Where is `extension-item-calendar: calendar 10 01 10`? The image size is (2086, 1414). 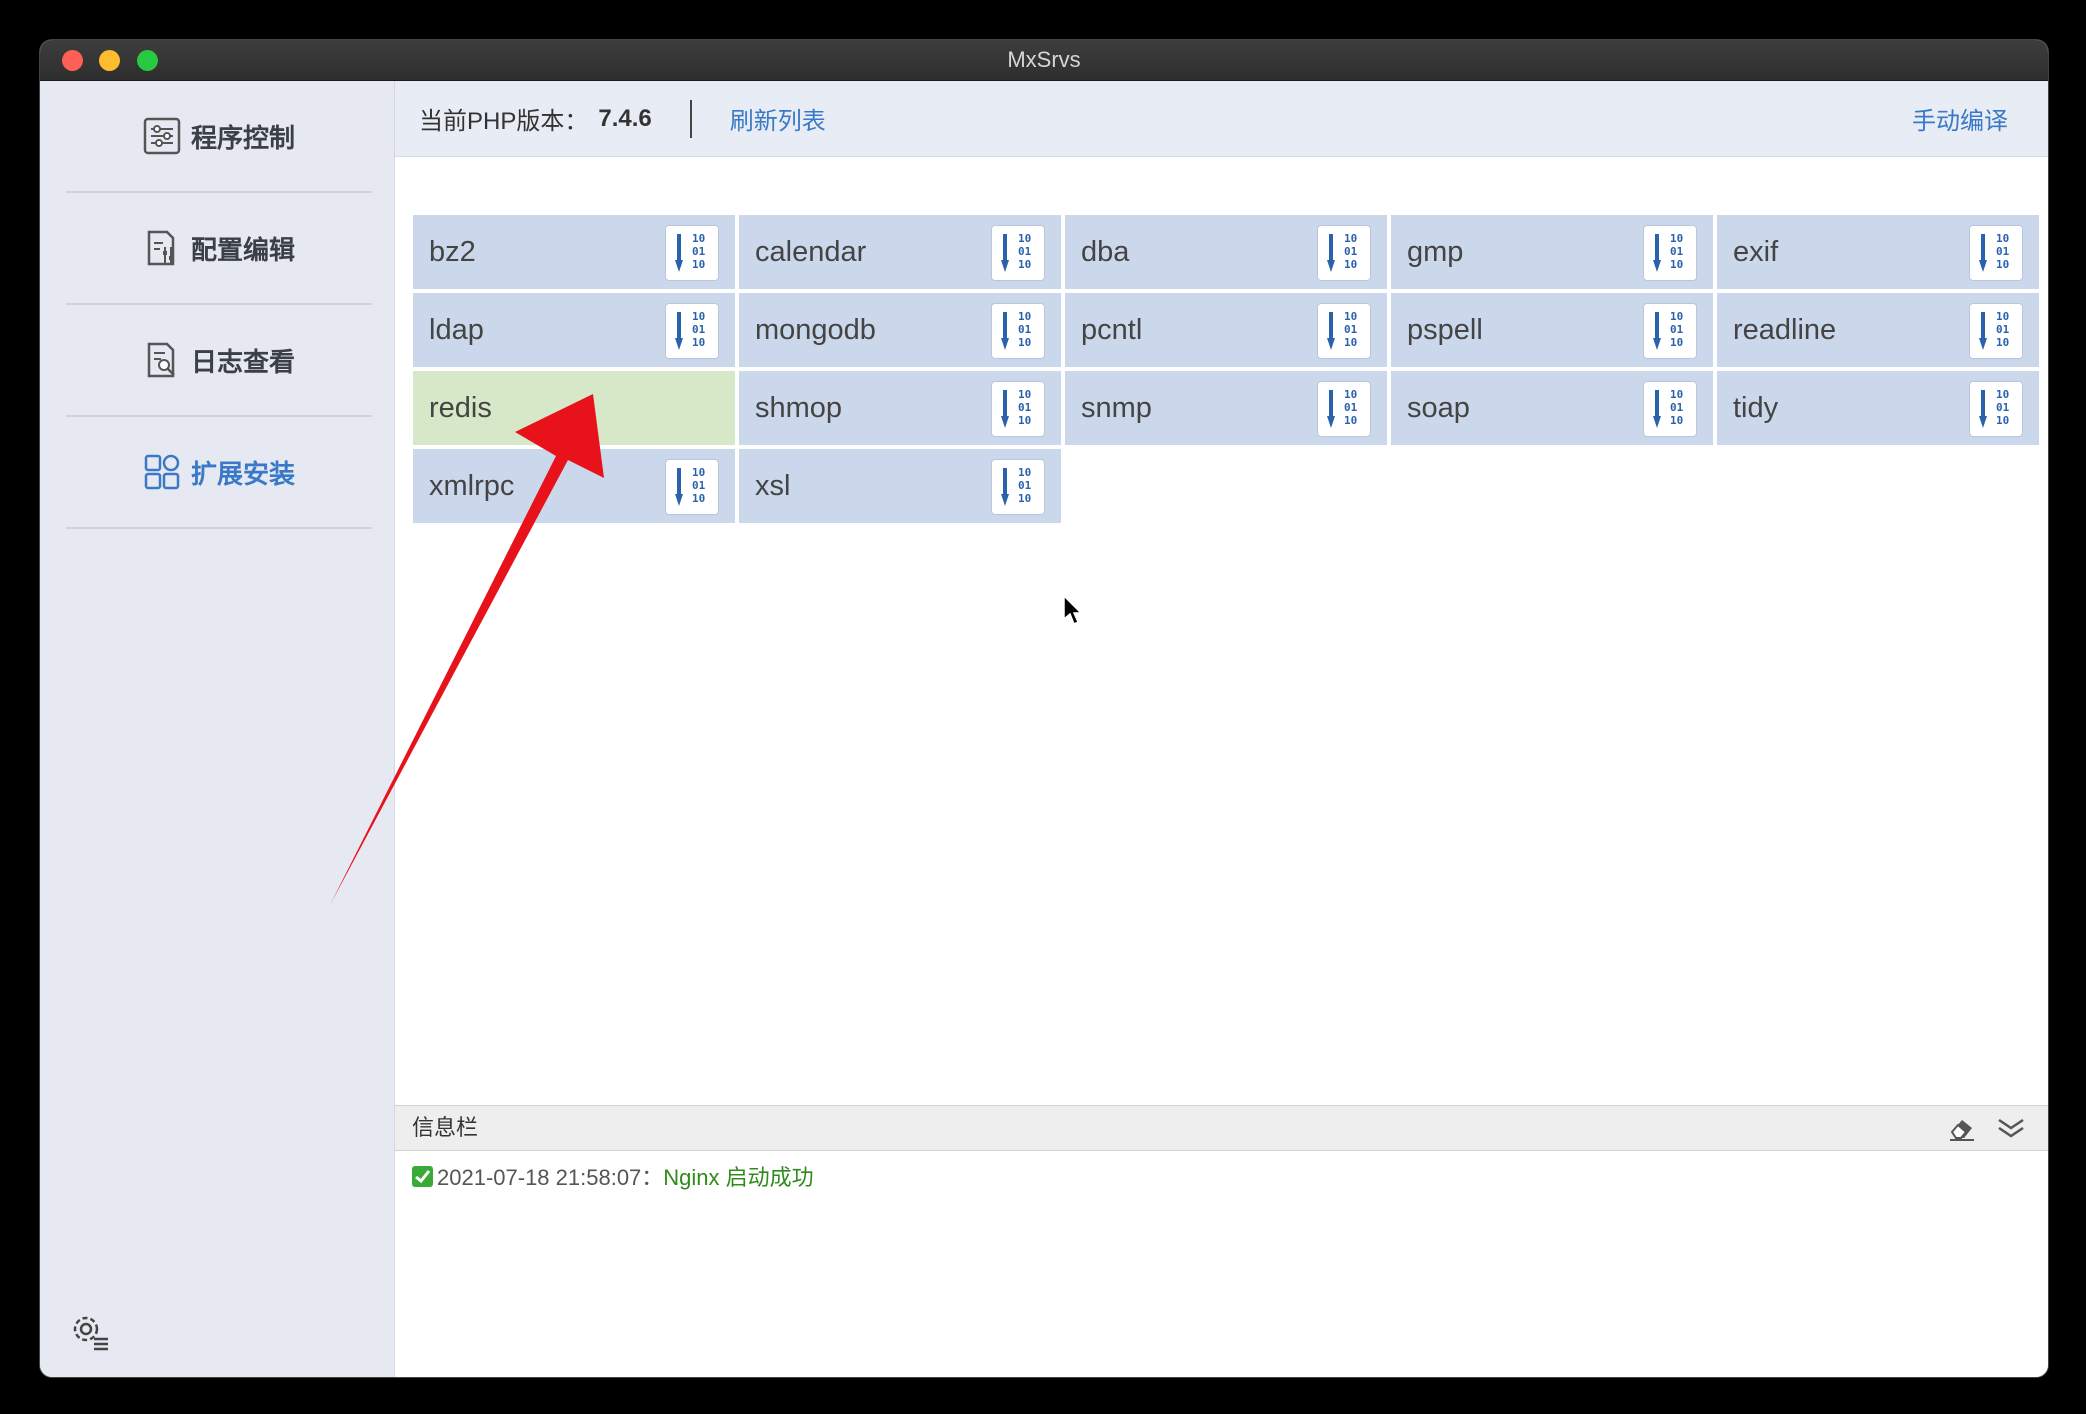
extension-item-calendar: calendar 10 01 10 is located at coordinates (900, 252).